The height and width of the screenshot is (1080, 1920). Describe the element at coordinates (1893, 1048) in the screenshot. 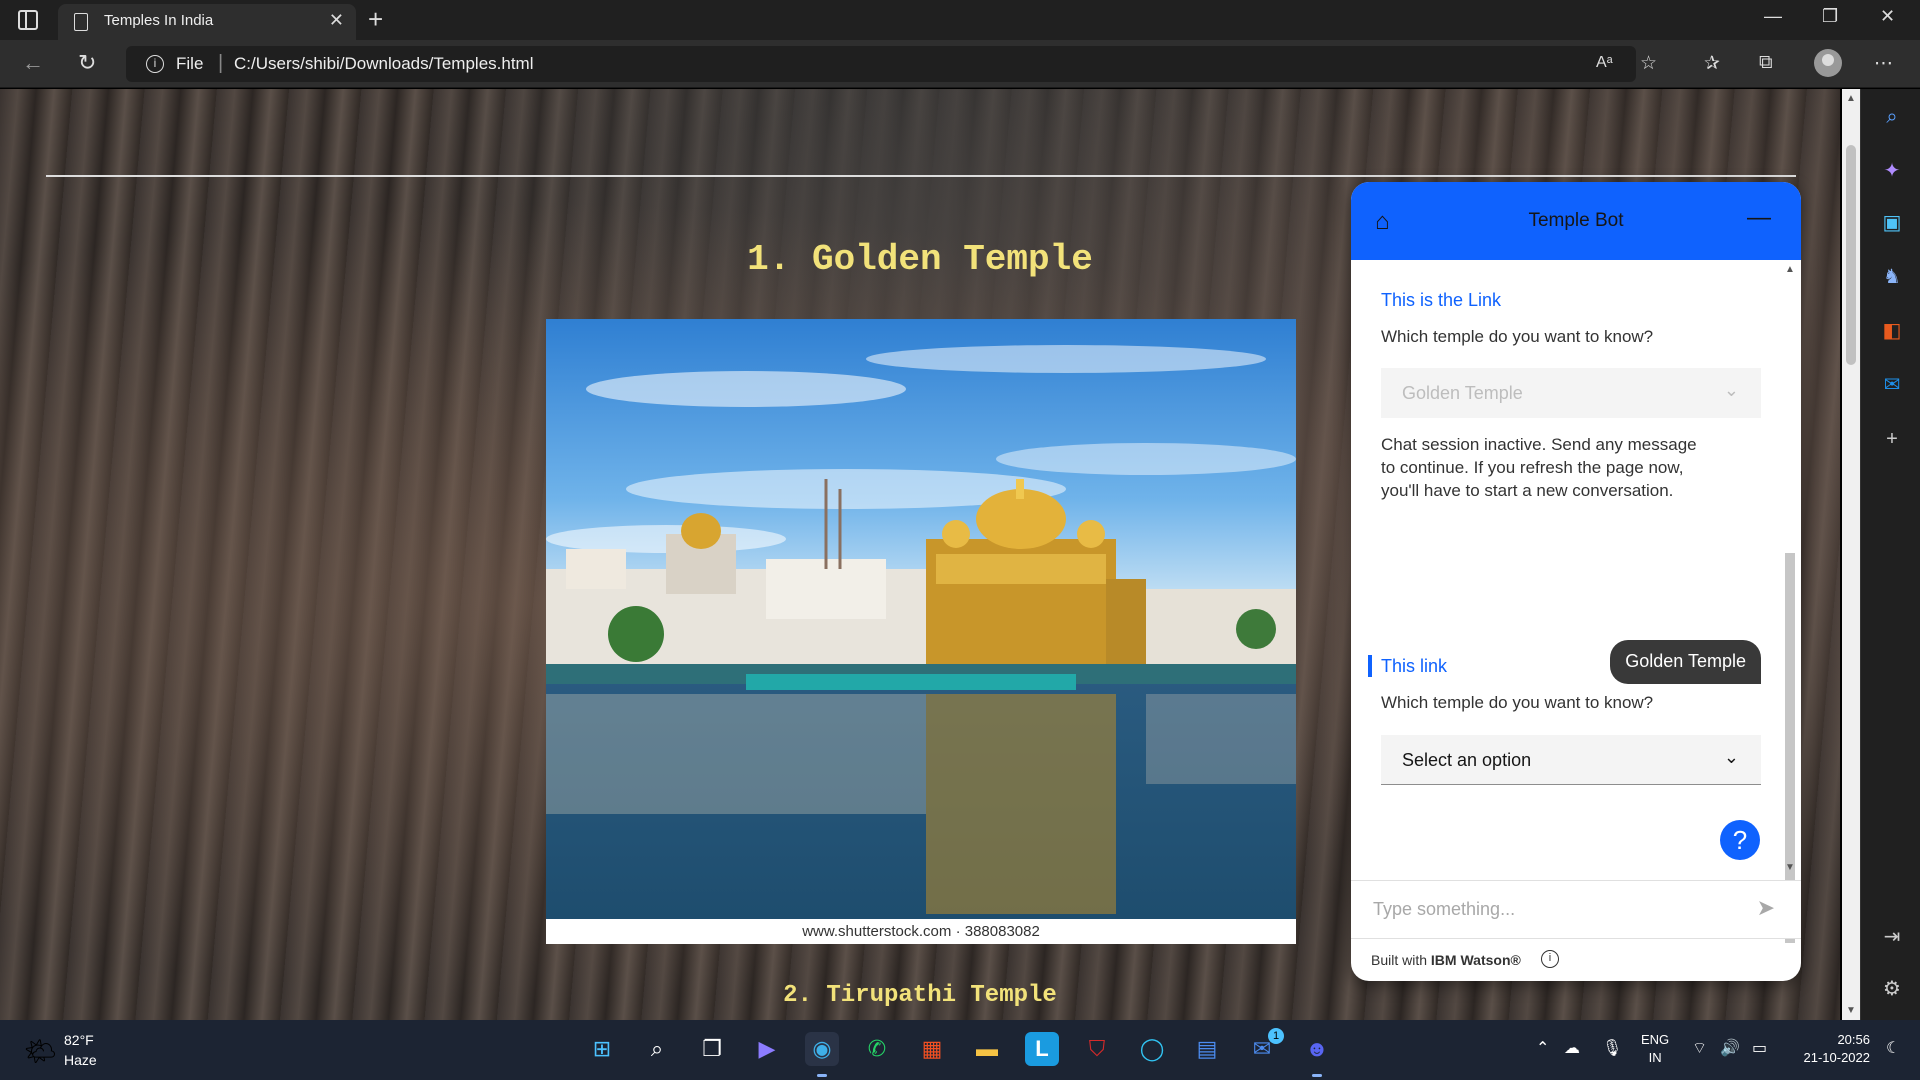

I see `notifications-icon: ☾` at that location.